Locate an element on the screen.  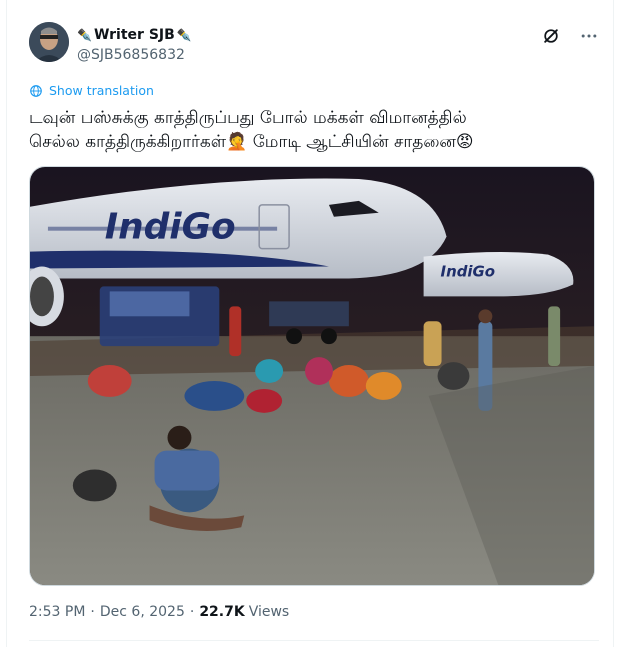
globe-icon is located at coordinates (36, 90).